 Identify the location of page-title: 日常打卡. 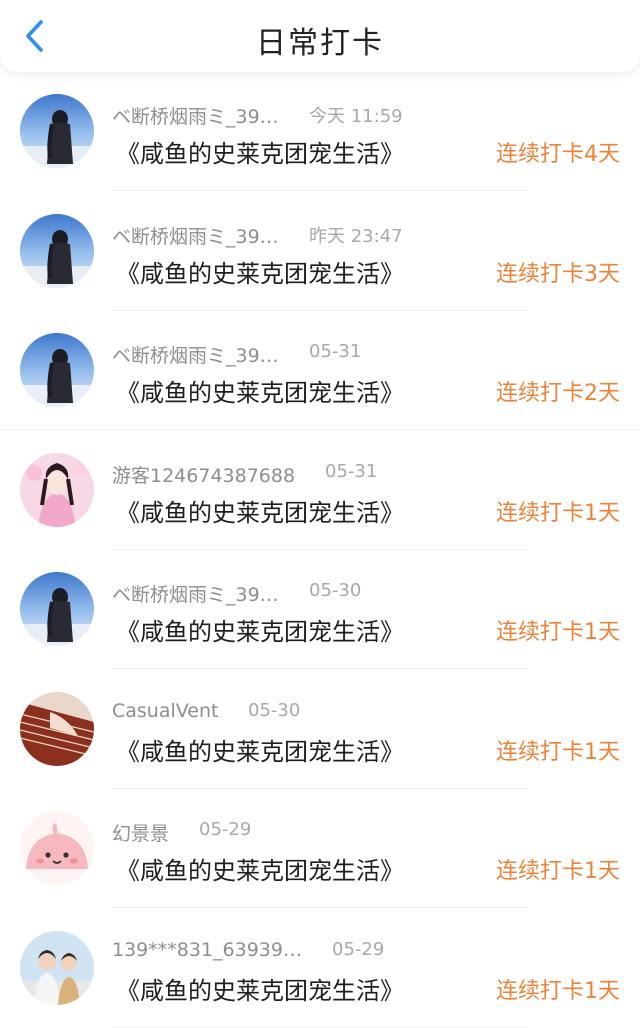
(320, 43).